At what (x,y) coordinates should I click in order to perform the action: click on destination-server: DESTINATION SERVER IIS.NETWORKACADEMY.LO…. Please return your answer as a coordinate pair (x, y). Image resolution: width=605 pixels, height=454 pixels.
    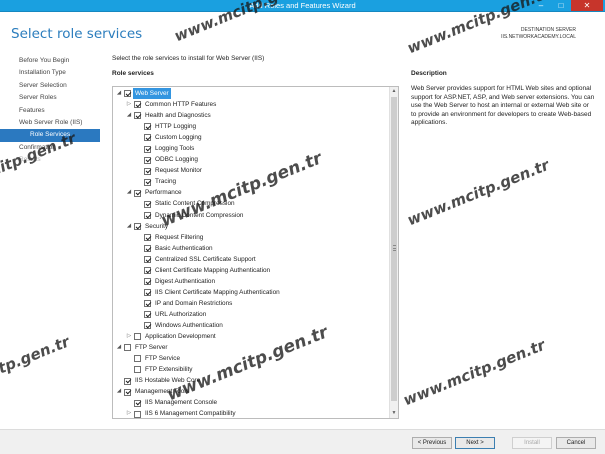
    Looking at the image, I should click on (538, 34).